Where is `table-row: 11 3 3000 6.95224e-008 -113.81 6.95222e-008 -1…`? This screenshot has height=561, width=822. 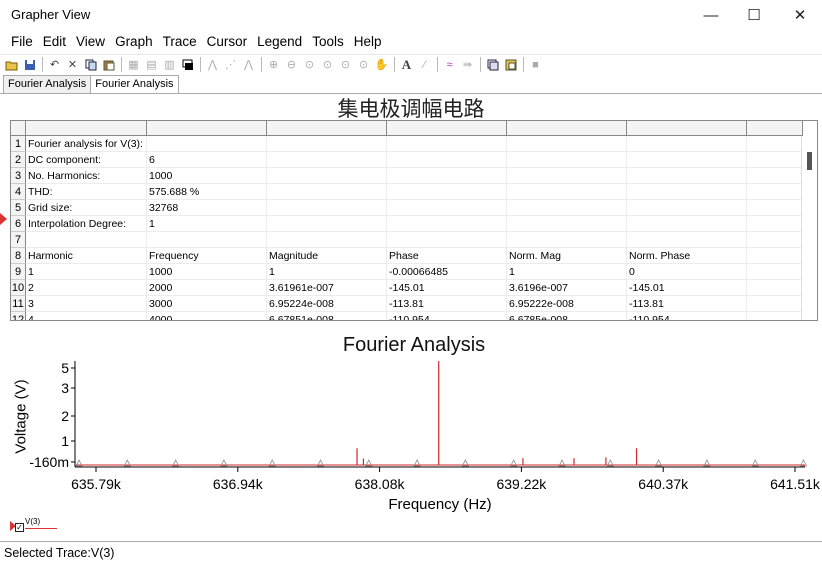 table-row: 11 3 3000 6.95224e-008 -113.81 6.95222e-008 -1… is located at coordinates (407, 304).